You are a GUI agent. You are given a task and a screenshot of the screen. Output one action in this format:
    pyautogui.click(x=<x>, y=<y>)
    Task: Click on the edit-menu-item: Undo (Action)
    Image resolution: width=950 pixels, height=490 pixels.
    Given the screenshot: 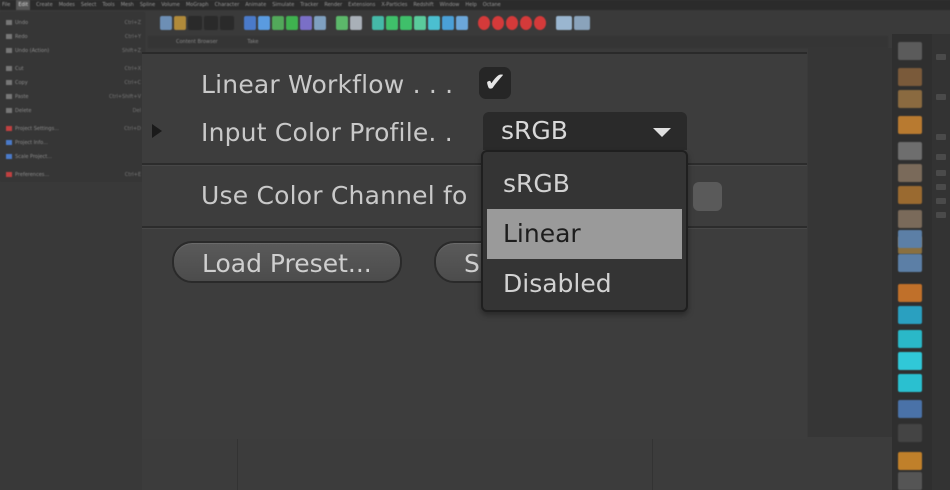 What is the action you would take?
    pyautogui.click(x=27, y=51)
    